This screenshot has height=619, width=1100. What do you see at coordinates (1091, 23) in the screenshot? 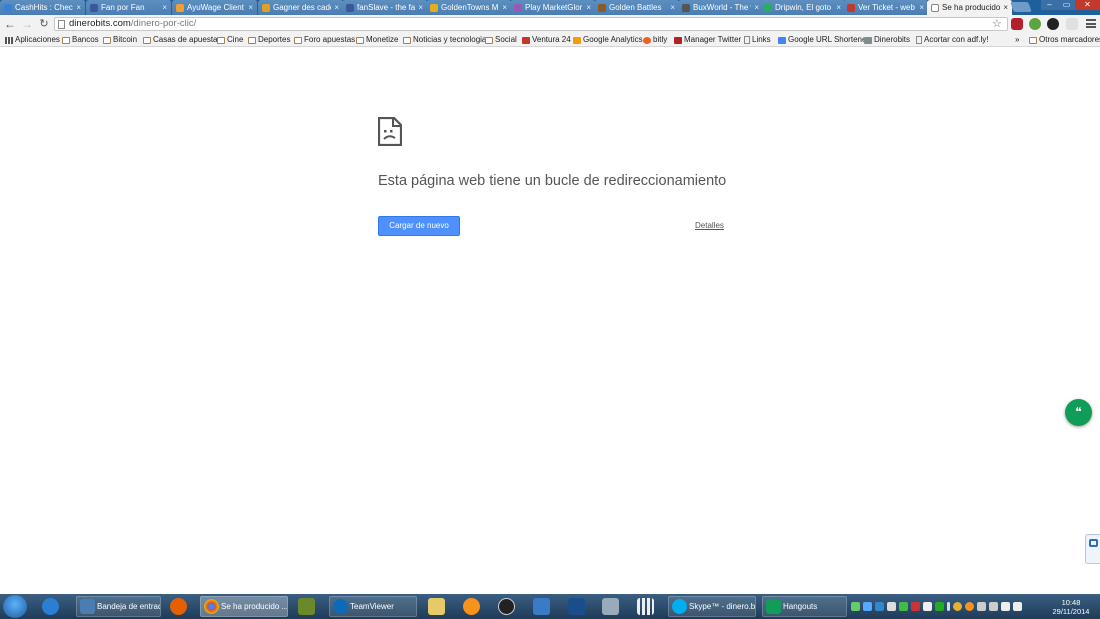
I see `chrome-menu-icon` at bounding box center [1091, 23].